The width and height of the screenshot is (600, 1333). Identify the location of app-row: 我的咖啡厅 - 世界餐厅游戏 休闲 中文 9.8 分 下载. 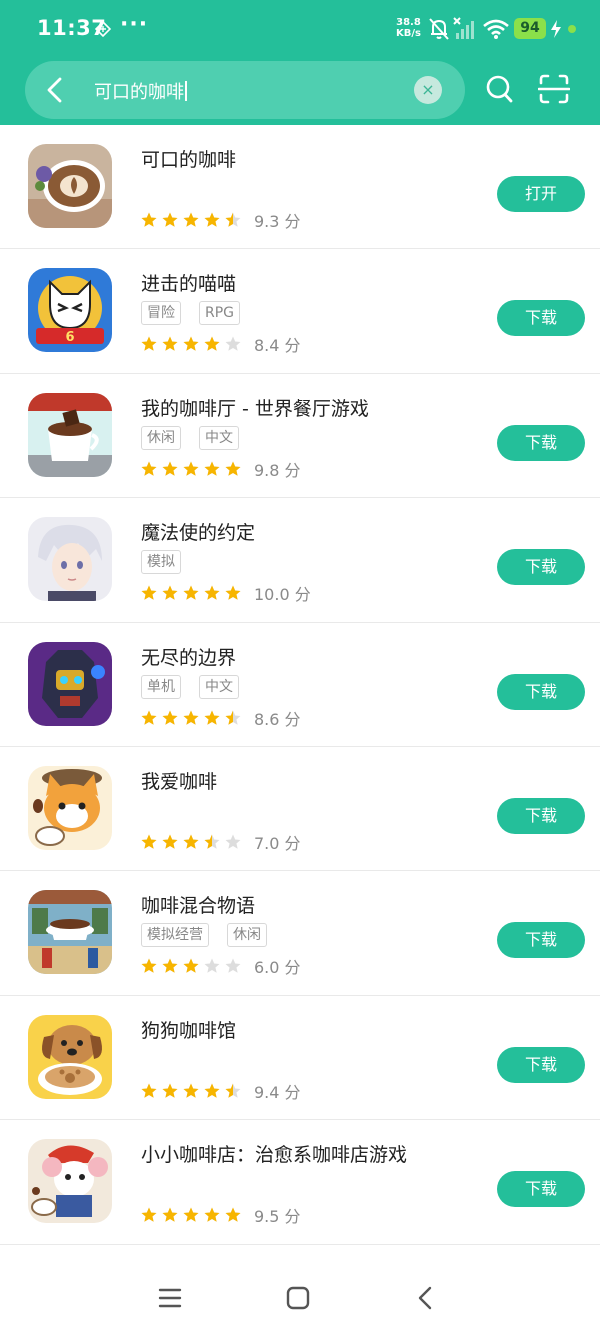
(300, 436).